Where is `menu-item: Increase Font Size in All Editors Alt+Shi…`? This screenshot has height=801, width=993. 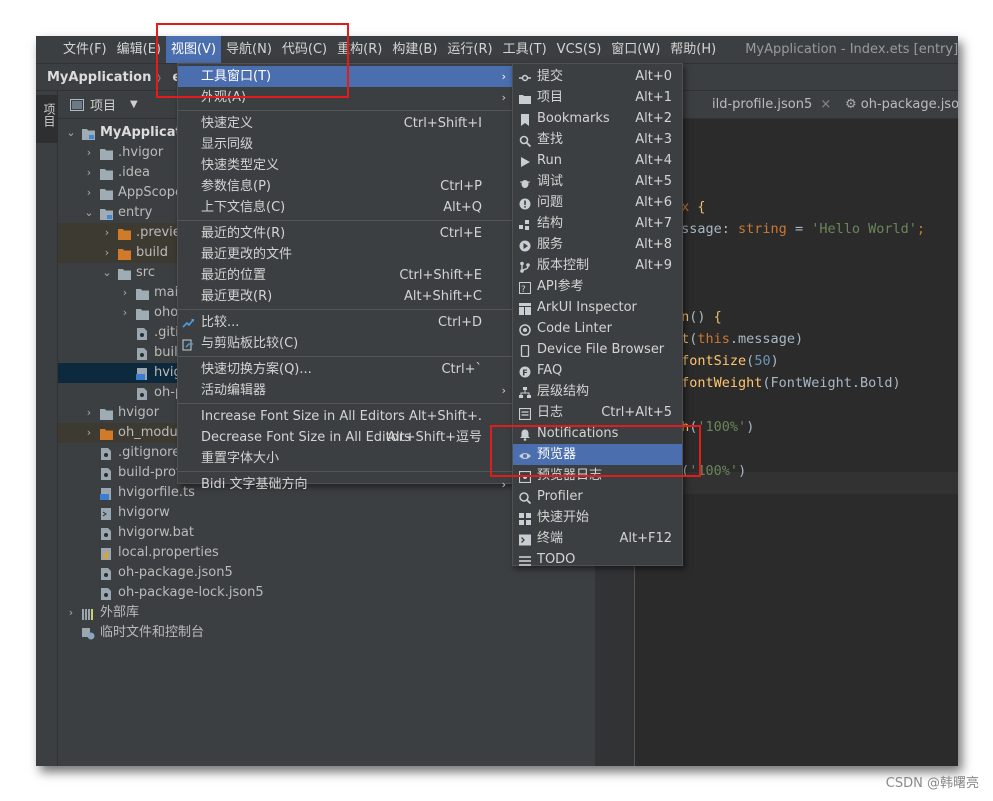
menu-item: Increase Font Size in All Editors Alt+Shi… is located at coordinates (345, 416).